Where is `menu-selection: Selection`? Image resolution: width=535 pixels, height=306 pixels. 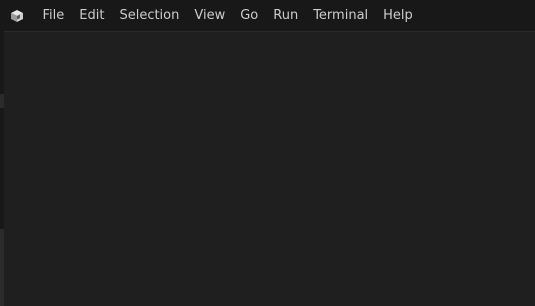 menu-selection: Selection is located at coordinates (149, 15).